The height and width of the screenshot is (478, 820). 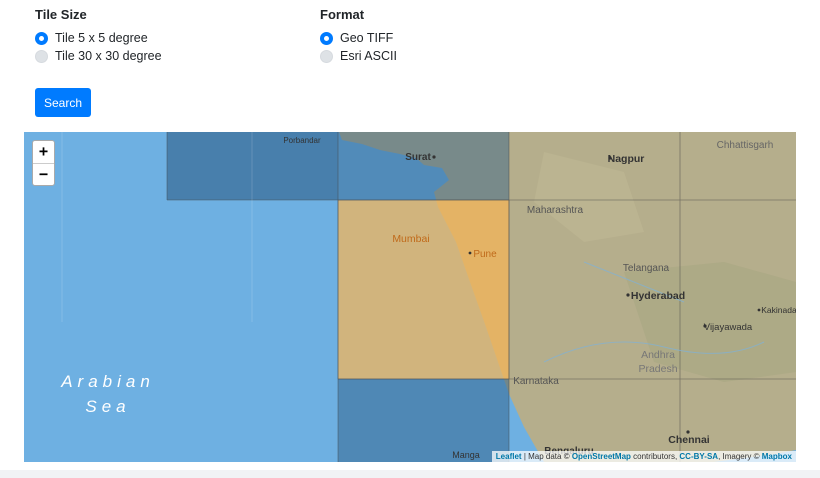 What do you see at coordinates (43, 174) in the screenshot?
I see `zoom-out-button: −` at bounding box center [43, 174].